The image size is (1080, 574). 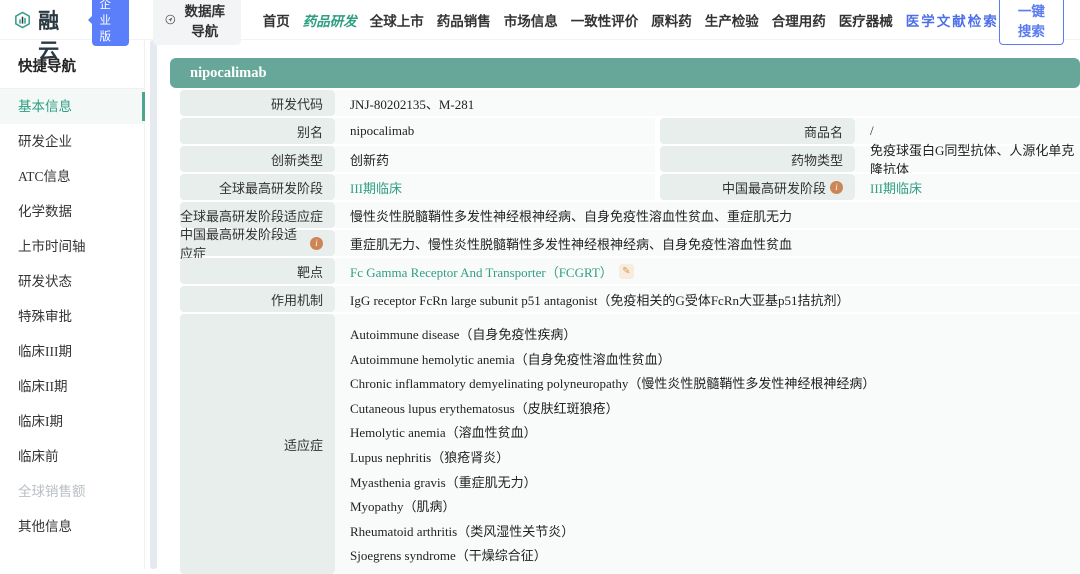 I want to click on field-row-innovation-drugtype: 创新类型 创新药 药物类型 免疫球蛋白G同型抗体、人源化单克隆抗体, so click(x=625, y=159).